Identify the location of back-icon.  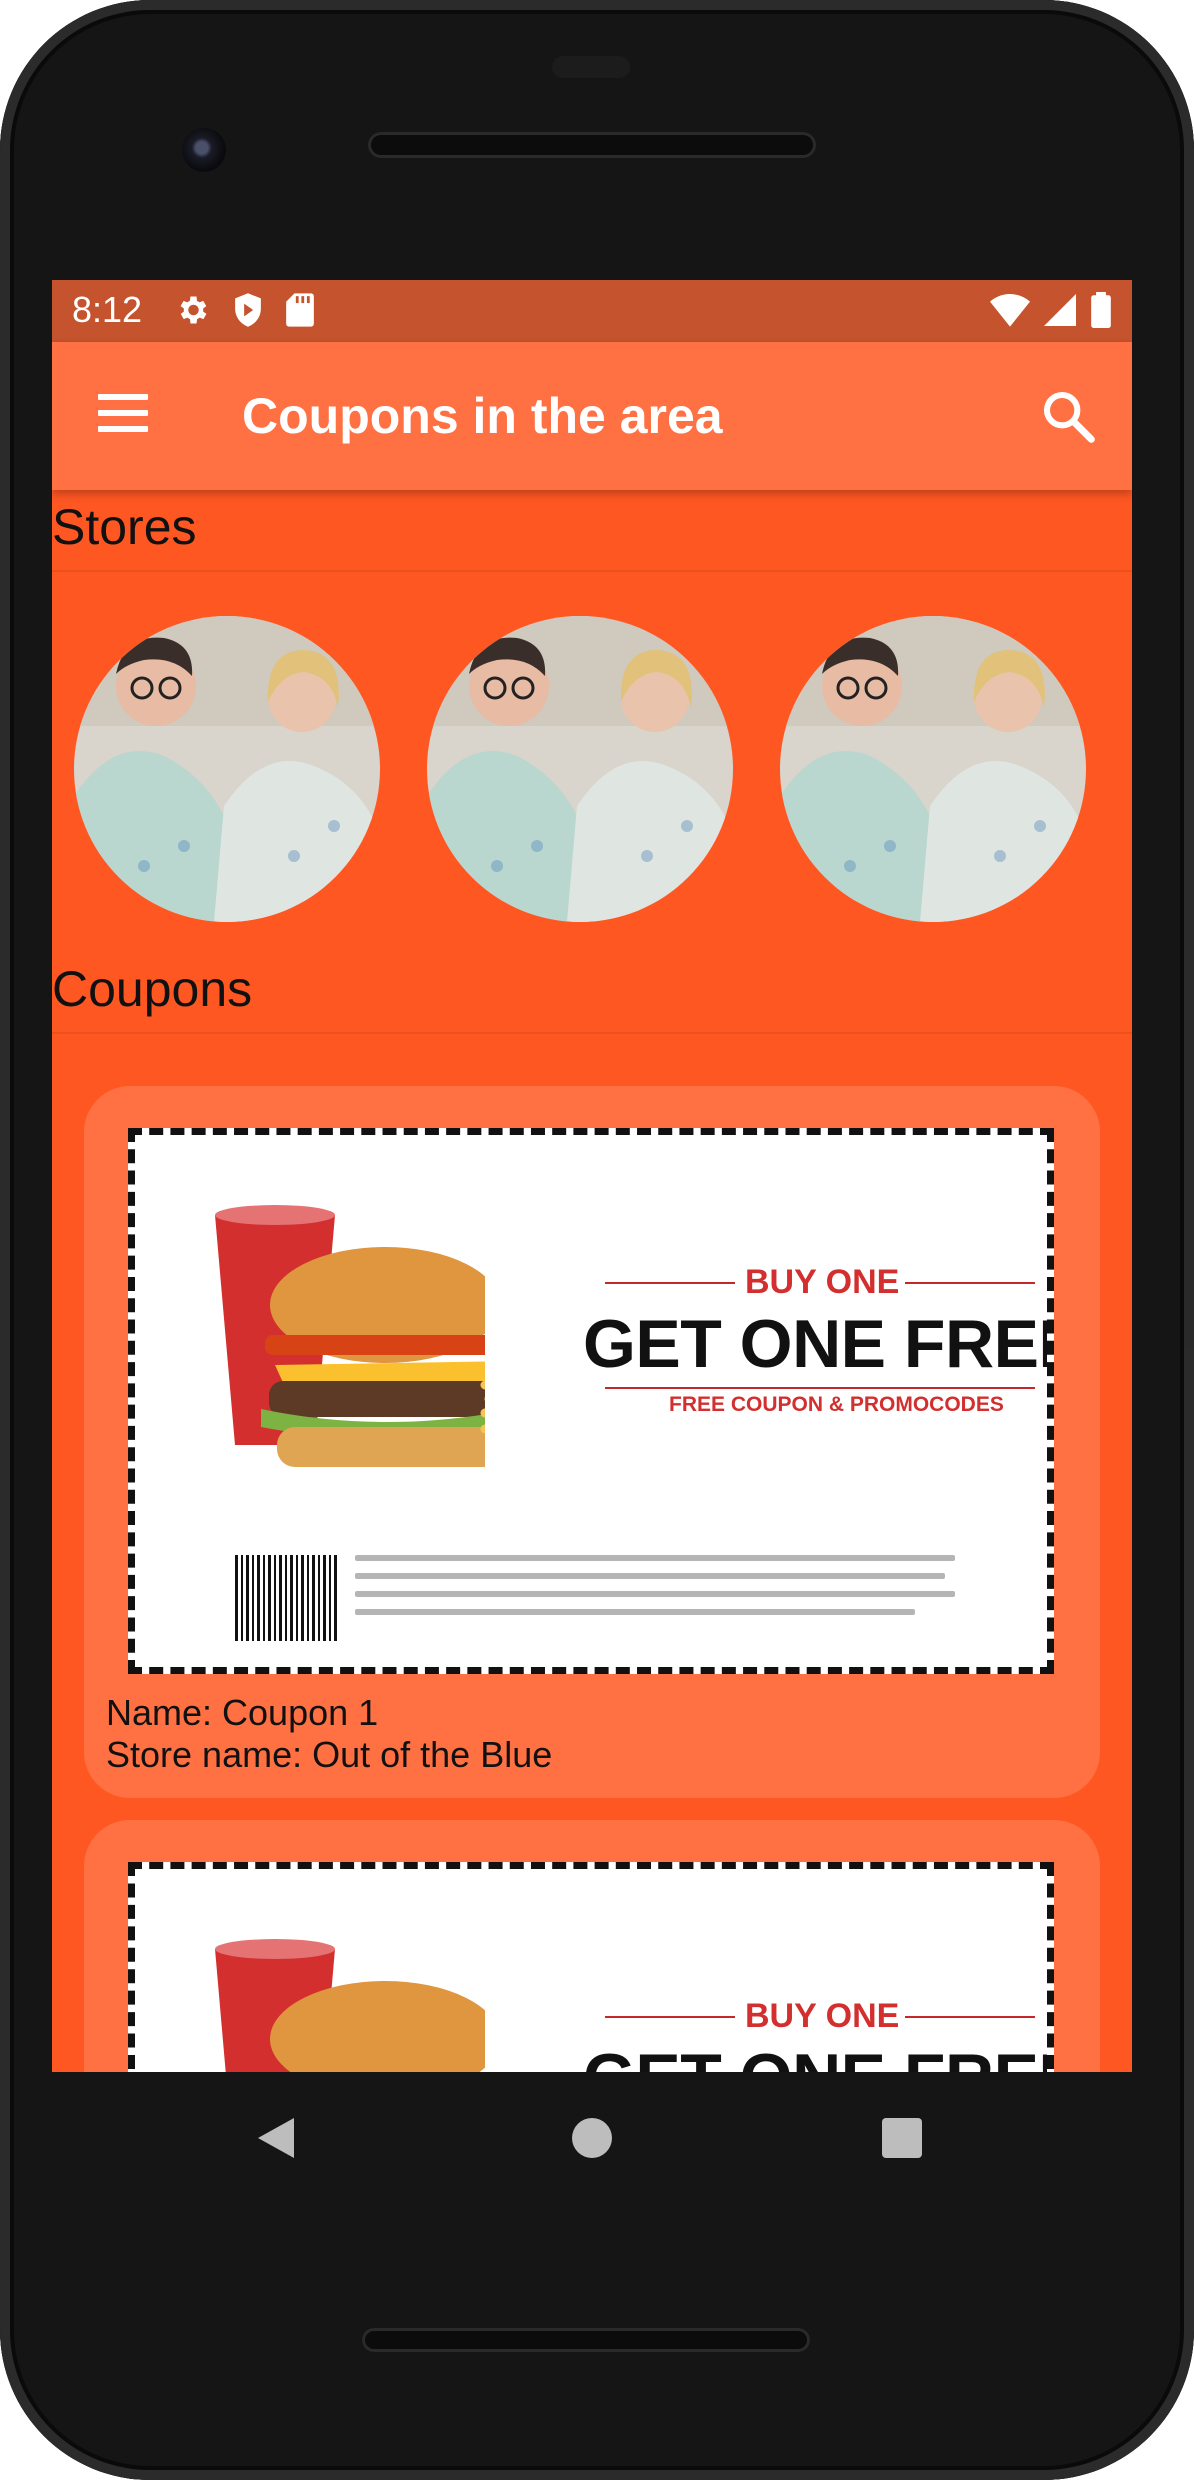
(276, 2138).